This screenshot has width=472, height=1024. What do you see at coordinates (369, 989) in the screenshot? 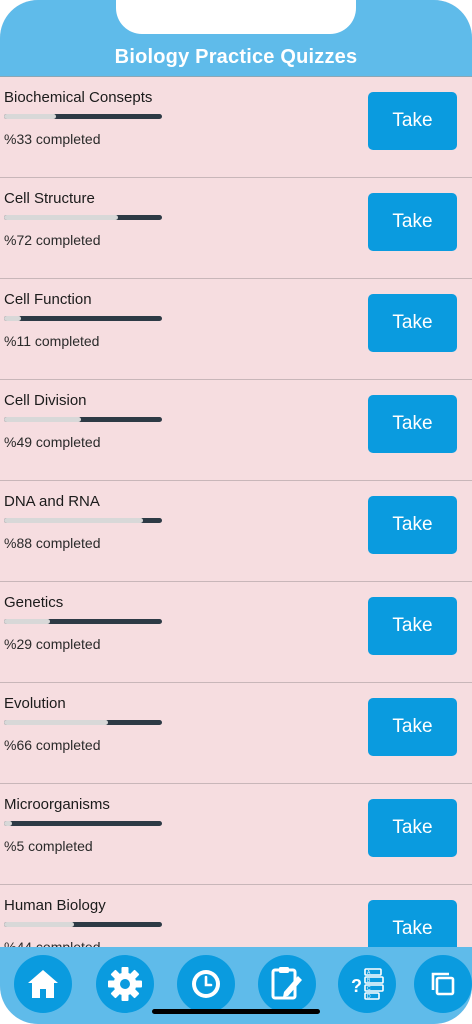
I see `choice-c: C` at bounding box center [369, 989].